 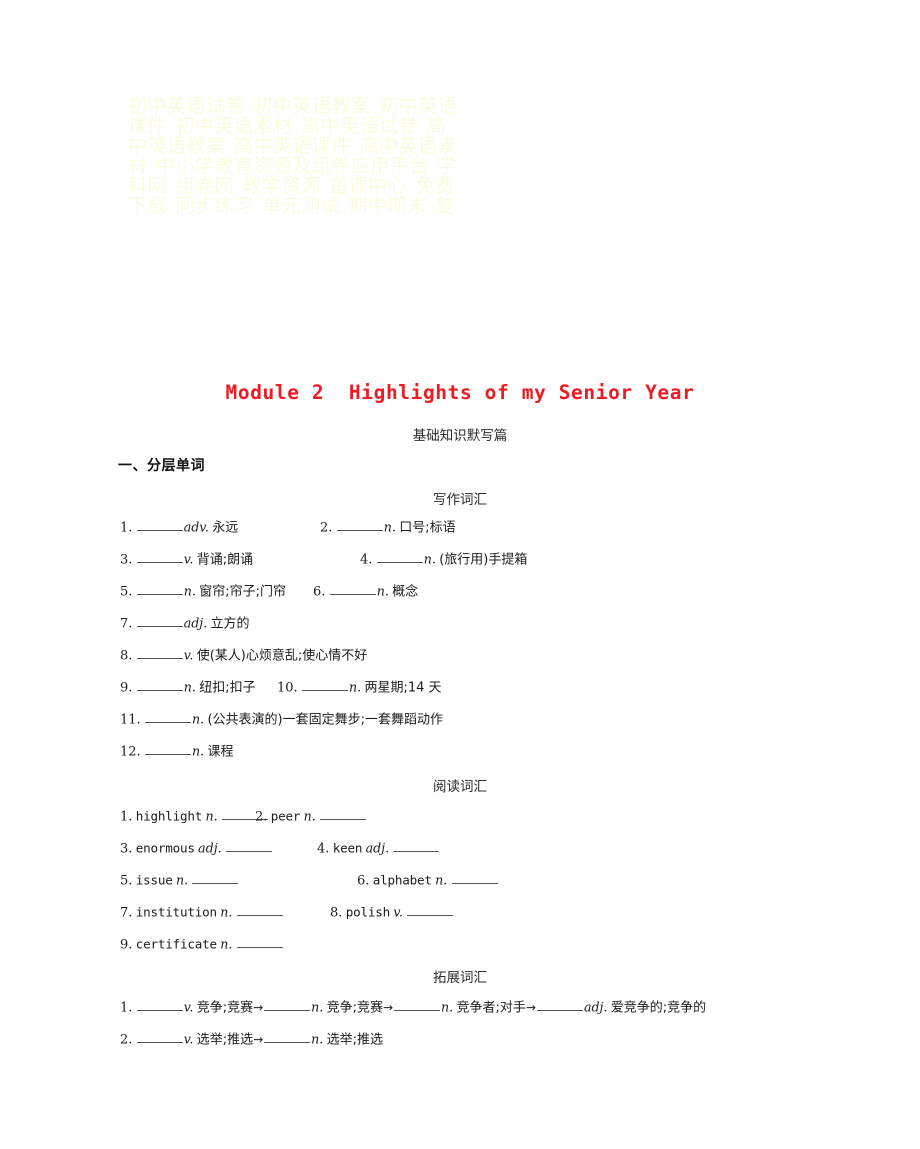 I want to click on vocab-item: 4. n. (旅行用)手提箱, so click(x=443, y=559).